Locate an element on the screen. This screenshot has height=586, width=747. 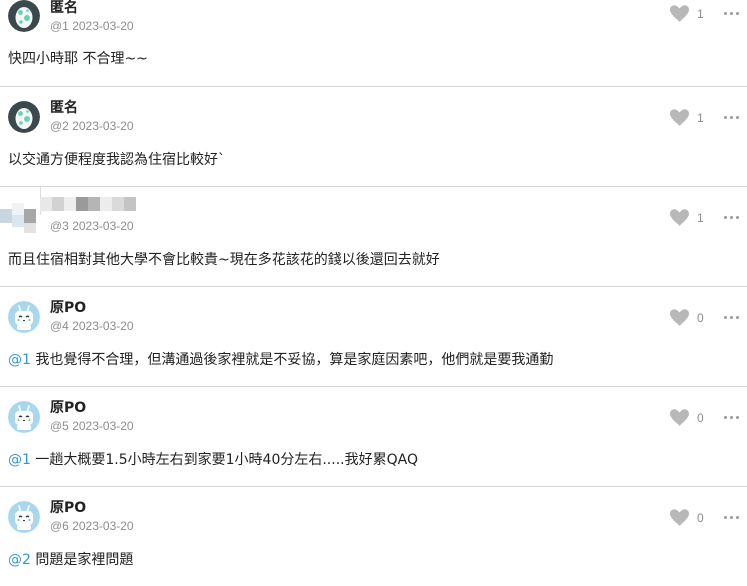
comment-content: 而且住宿相對其他大學不會比較貴~現在多花該花的錢以後還回去就好 is located at coordinates (224, 260).